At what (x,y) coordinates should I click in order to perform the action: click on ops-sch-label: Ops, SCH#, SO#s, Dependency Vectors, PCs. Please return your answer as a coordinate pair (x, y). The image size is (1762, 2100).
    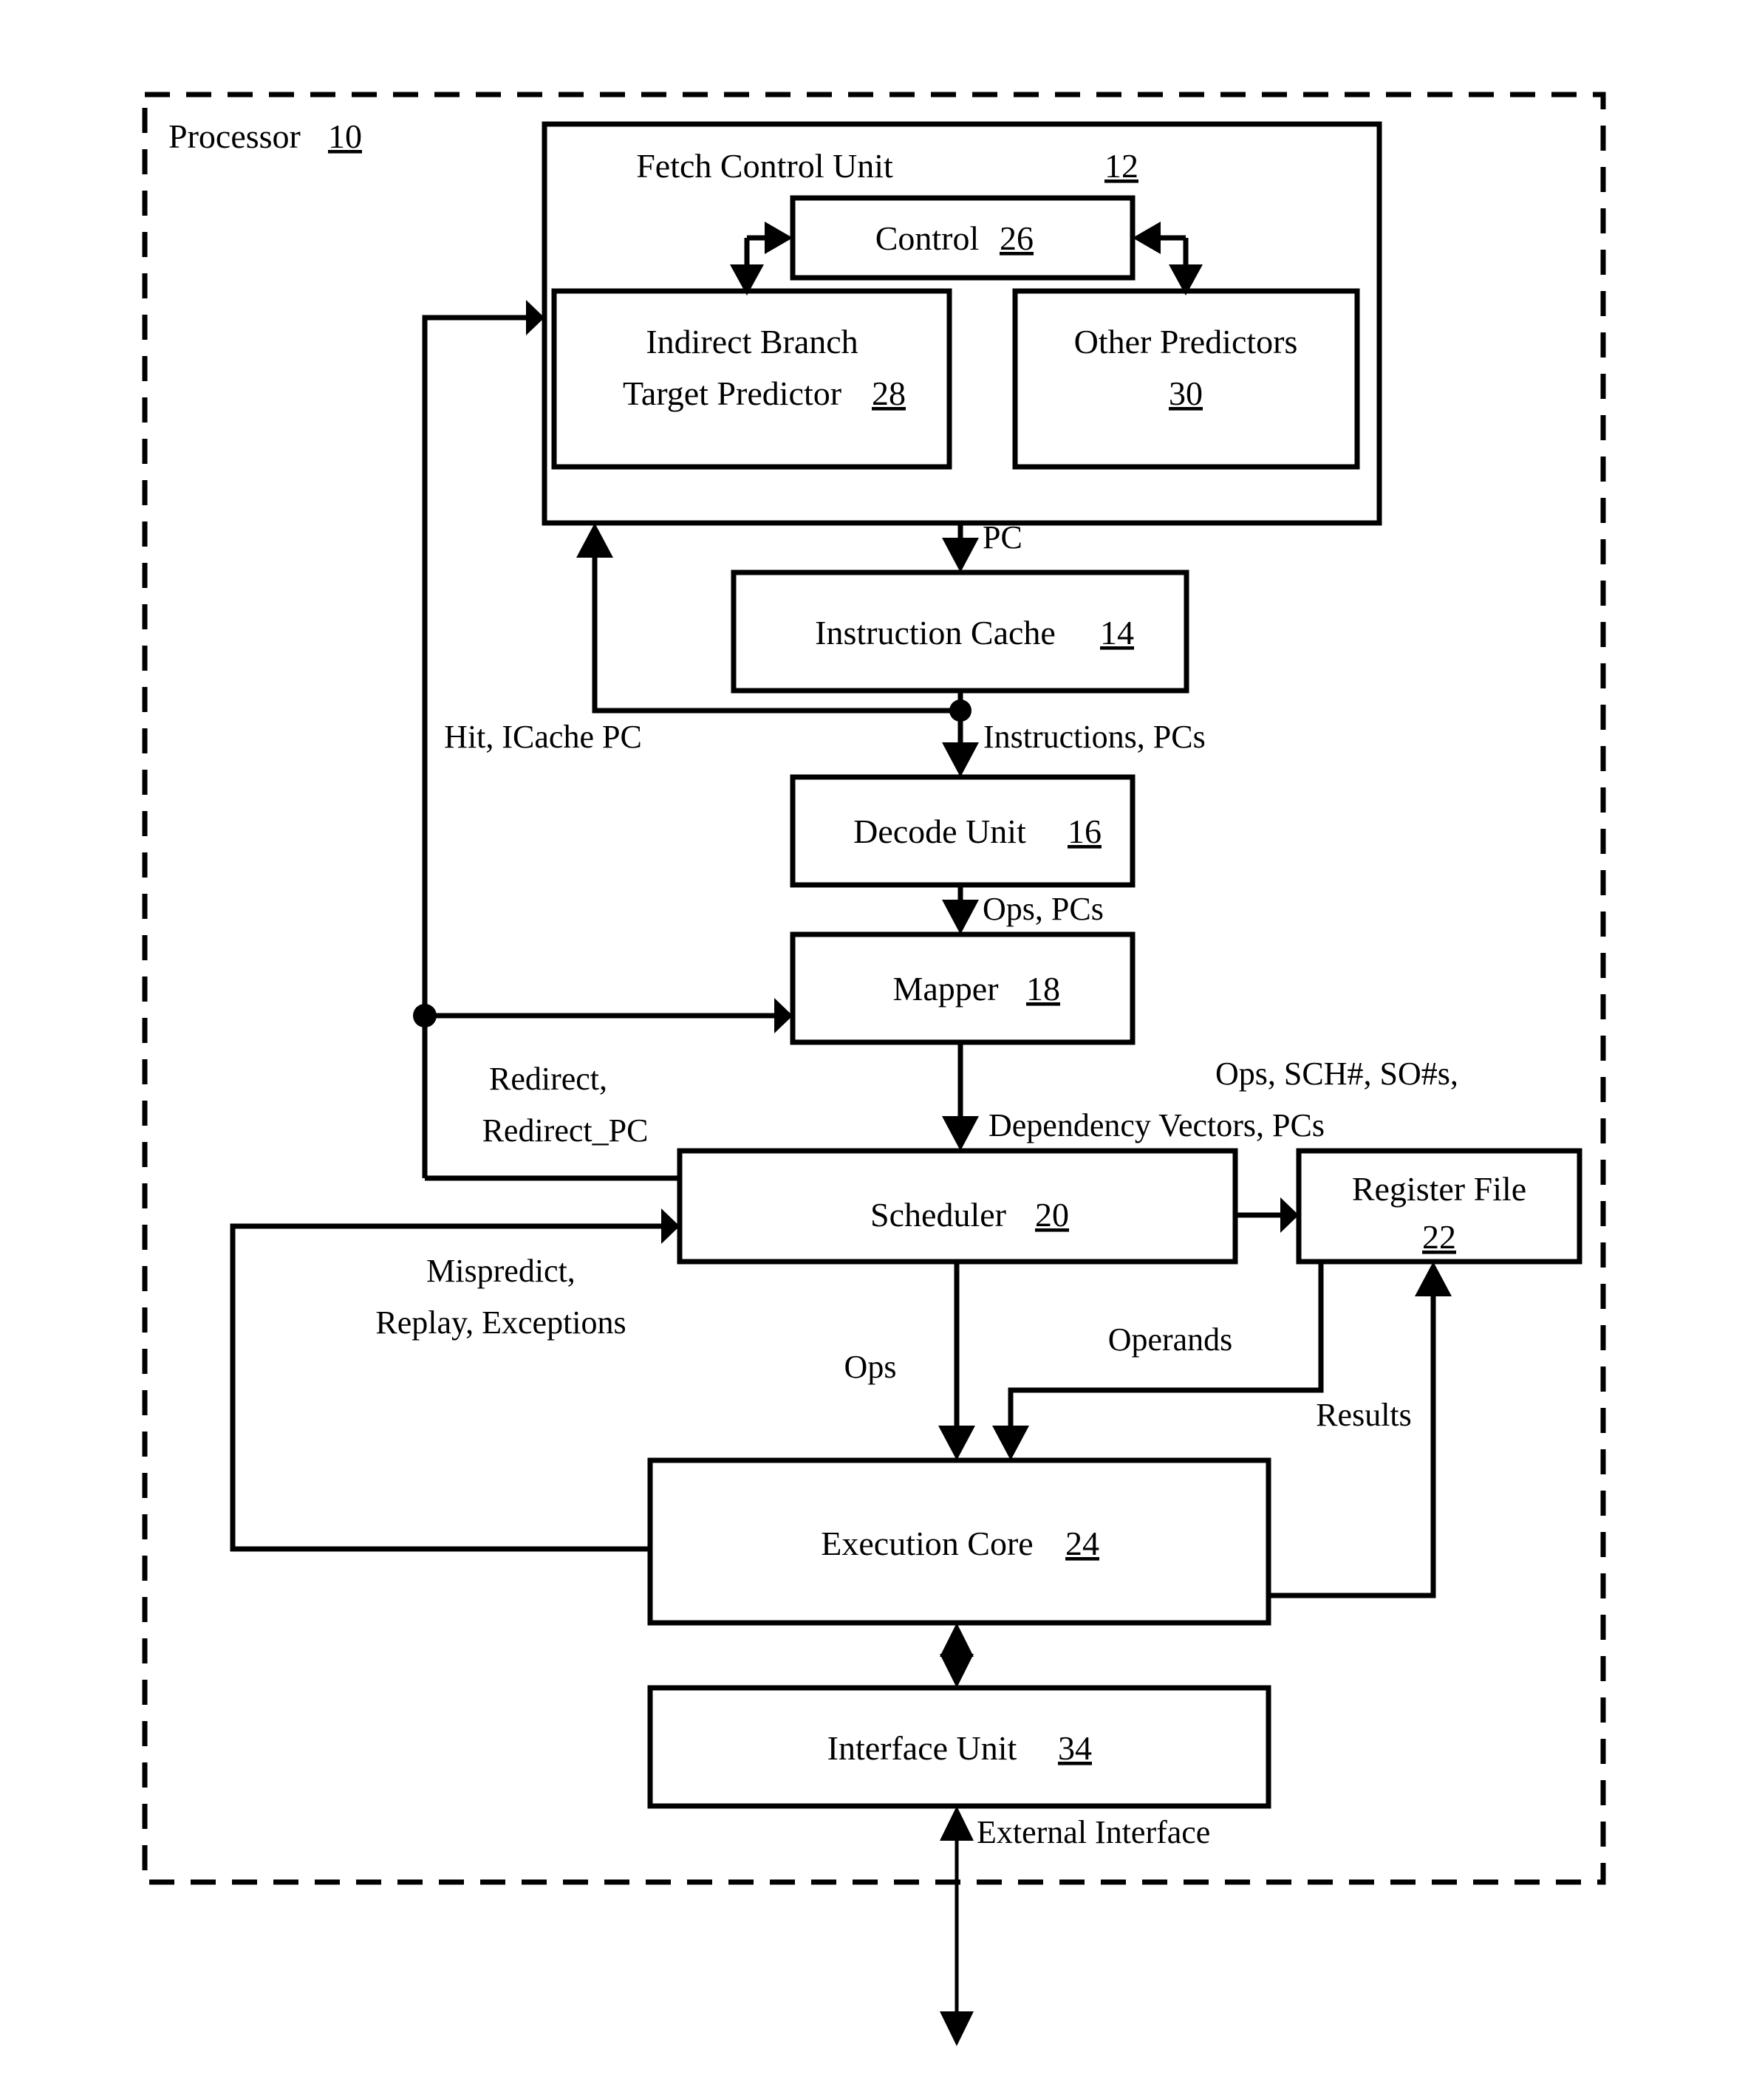
    Looking at the image, I should click on (1223, 1099).